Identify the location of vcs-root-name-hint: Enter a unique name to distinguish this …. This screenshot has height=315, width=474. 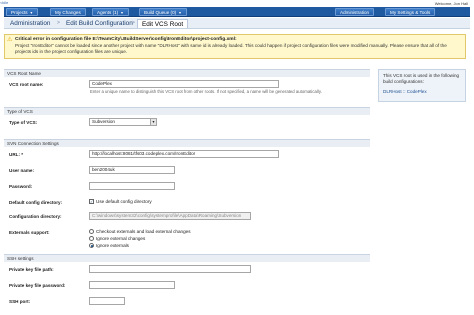
(206, 91).